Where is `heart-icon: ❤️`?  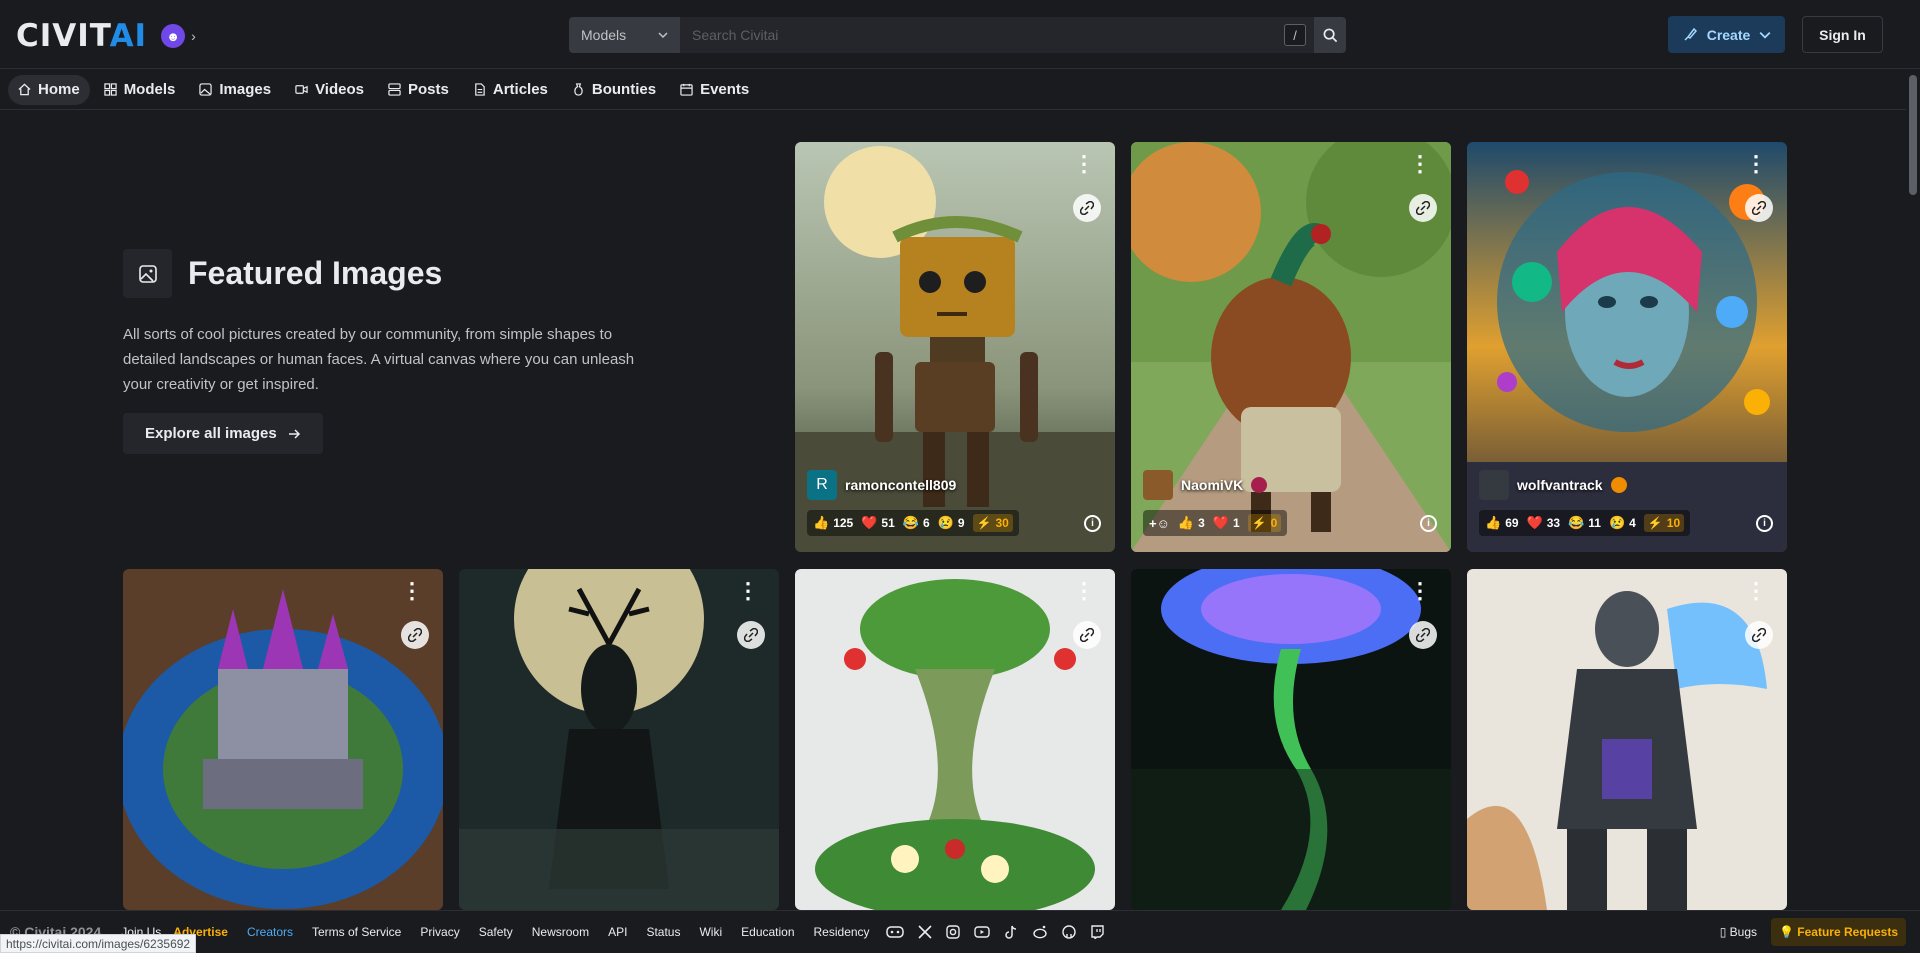
heart-icon: ❤️ is located at coordinates (1220, 522).